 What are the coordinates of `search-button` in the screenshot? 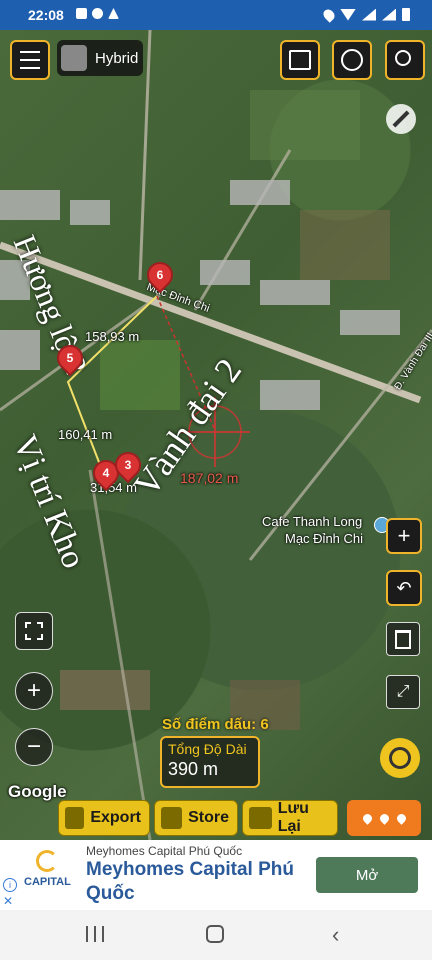 It's located at (405, 60).